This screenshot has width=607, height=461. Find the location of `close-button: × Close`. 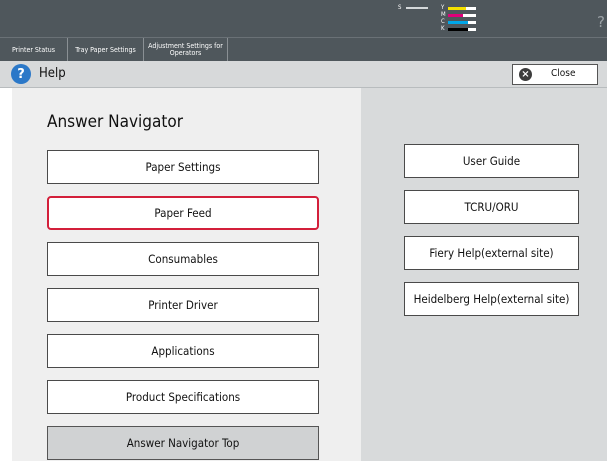

close-button: × Close is located at coordinates (555, 74).